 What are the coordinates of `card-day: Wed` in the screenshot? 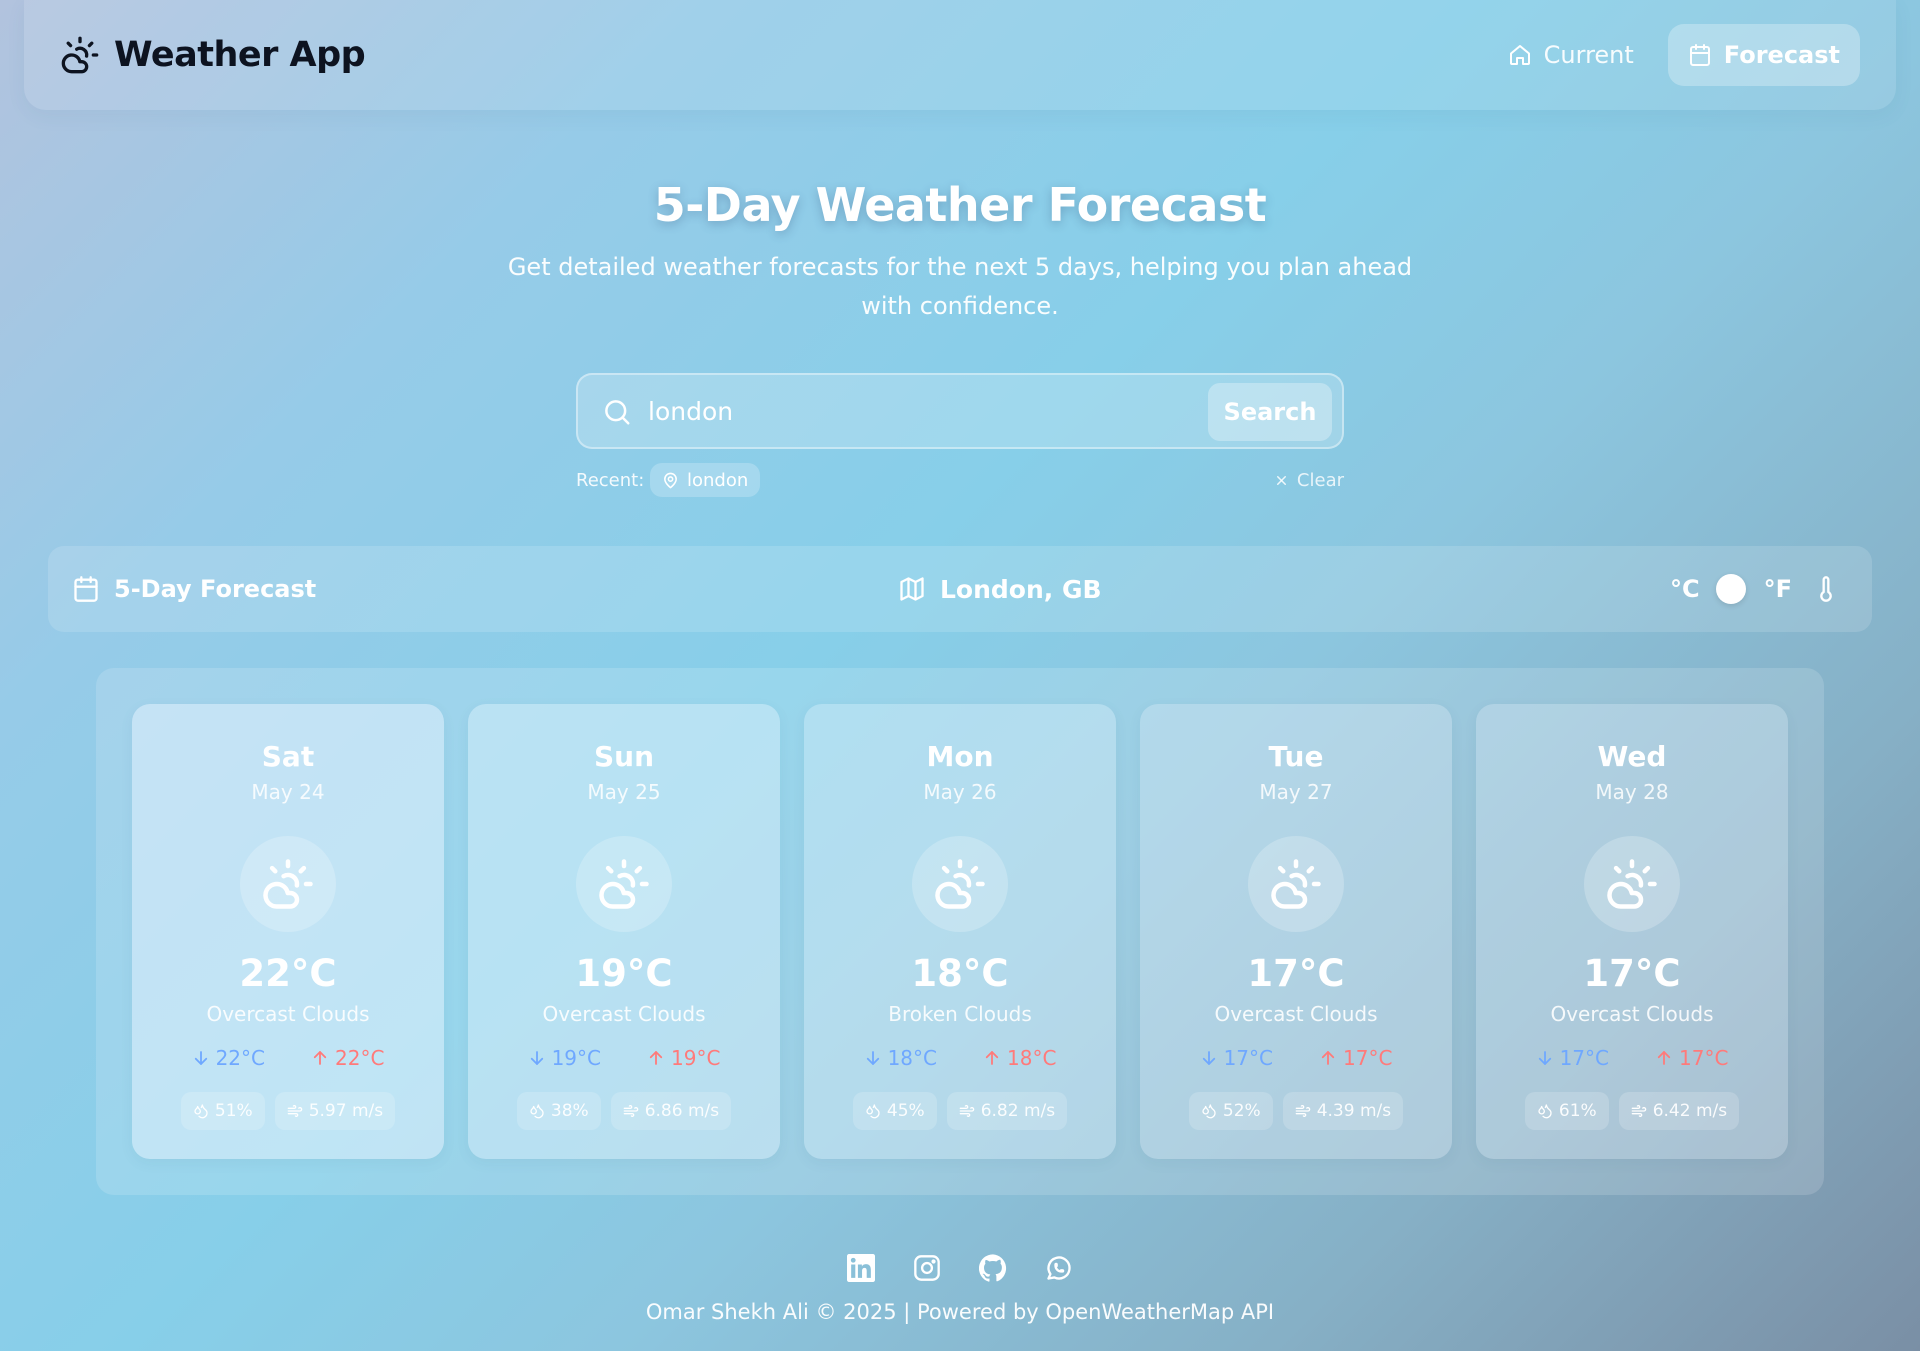 It's located at (1632, 756).